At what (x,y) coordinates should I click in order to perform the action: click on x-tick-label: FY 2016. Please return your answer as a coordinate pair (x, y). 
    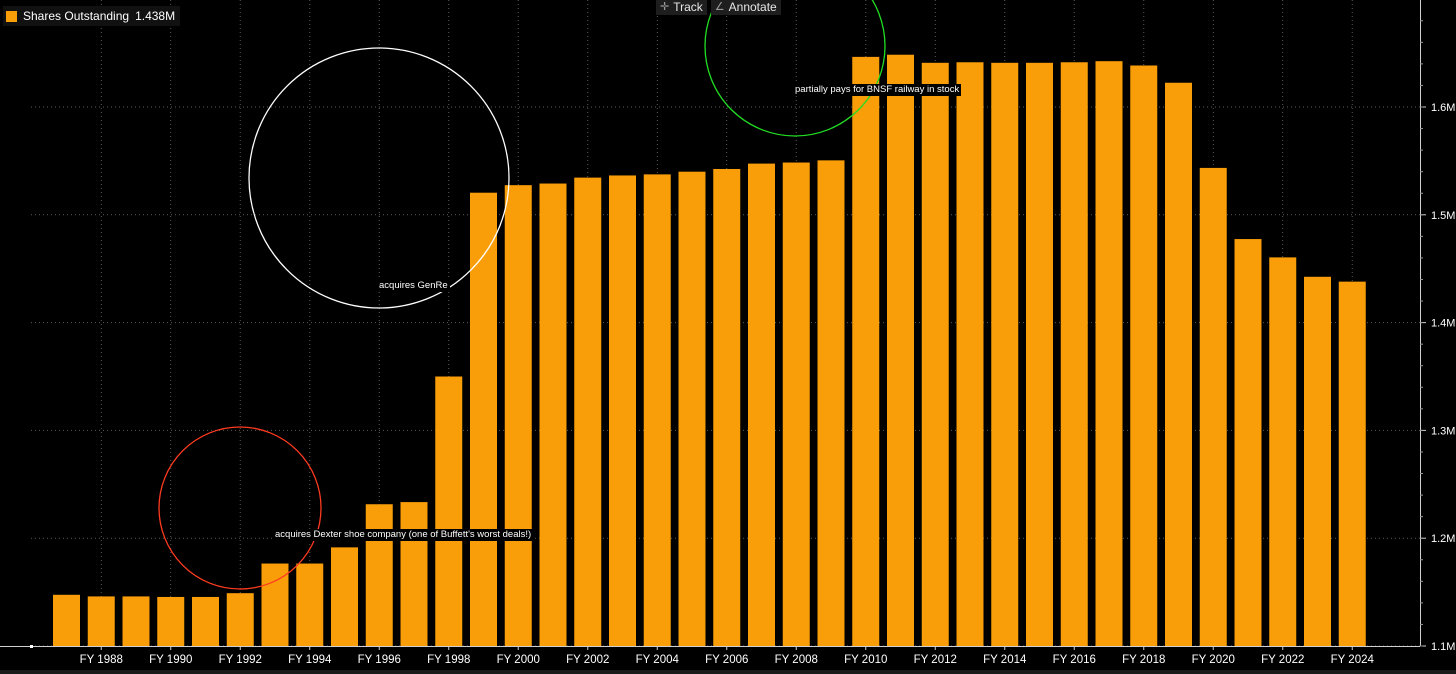
    Looking at the image, I should click on (1074, 660).